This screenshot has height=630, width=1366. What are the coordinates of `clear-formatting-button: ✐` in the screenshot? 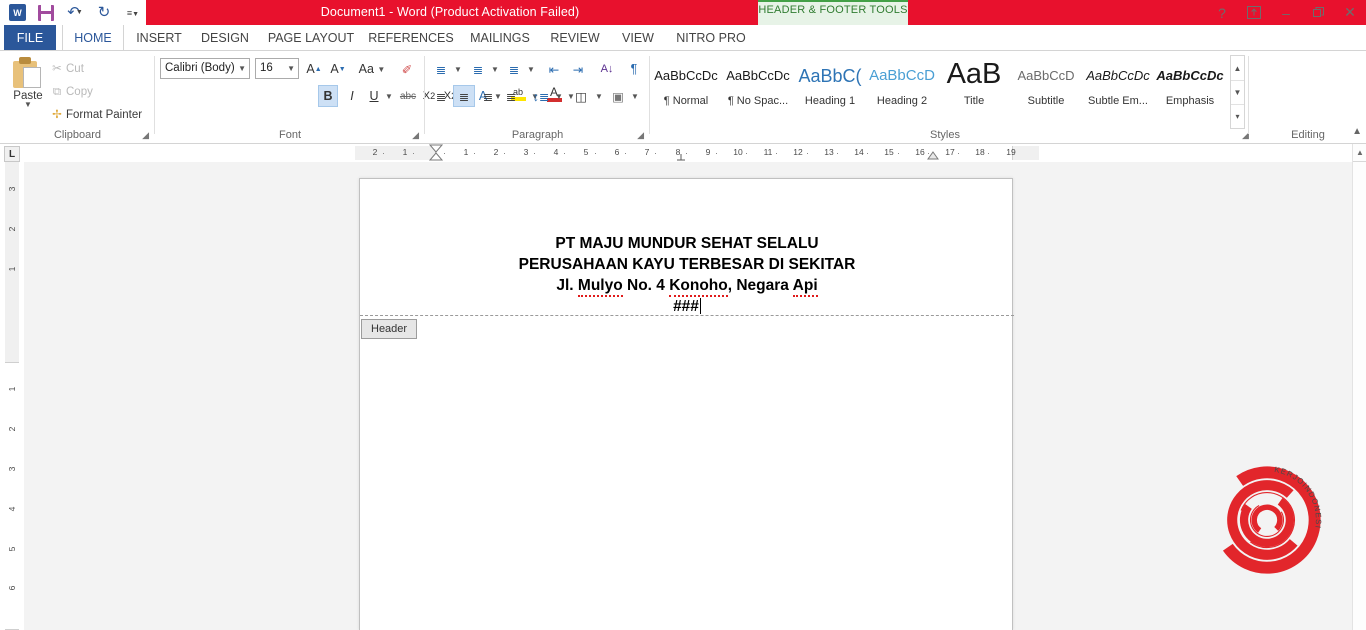 It's located at (407, 69).